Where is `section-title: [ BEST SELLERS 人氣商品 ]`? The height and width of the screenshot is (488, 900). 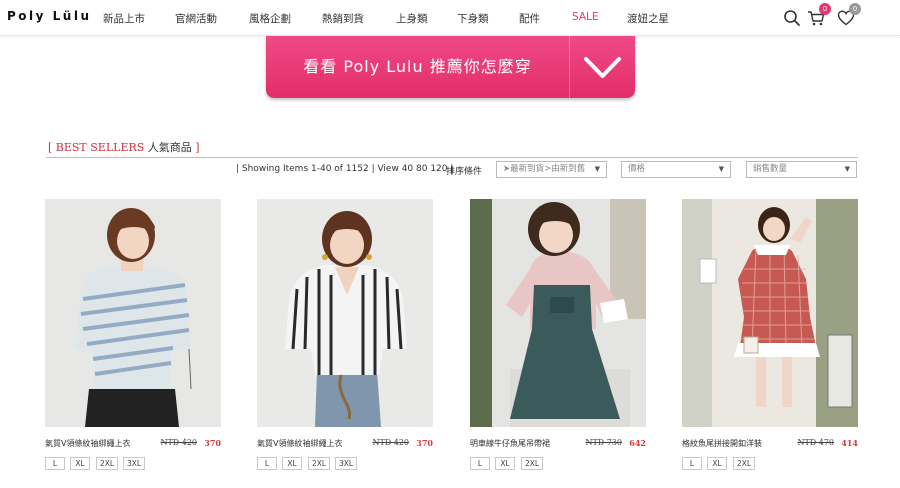 section-title: [ BEST SELLERS 人氣商品 ] is located at coordinates (124, 147).